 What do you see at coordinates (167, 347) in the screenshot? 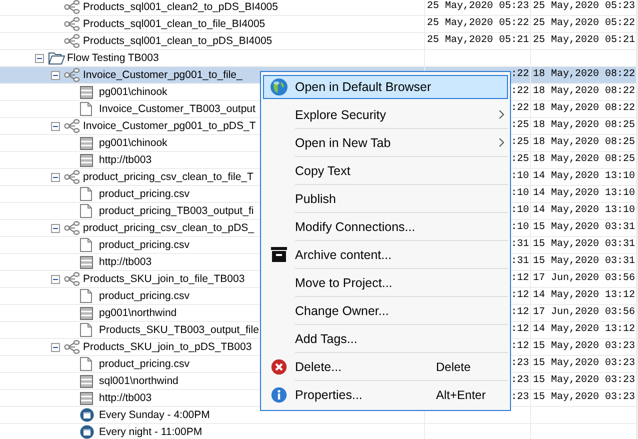
I see `item-label: Products_SKU_join_to_pDS_TB003` at bounding box center [167, 347].